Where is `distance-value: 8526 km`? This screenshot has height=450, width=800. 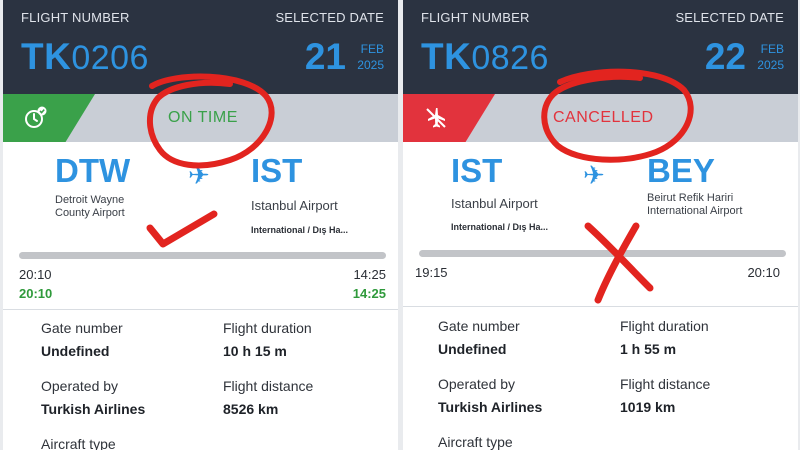 distance-value: 8526 km is located at coordinates (251, 409).